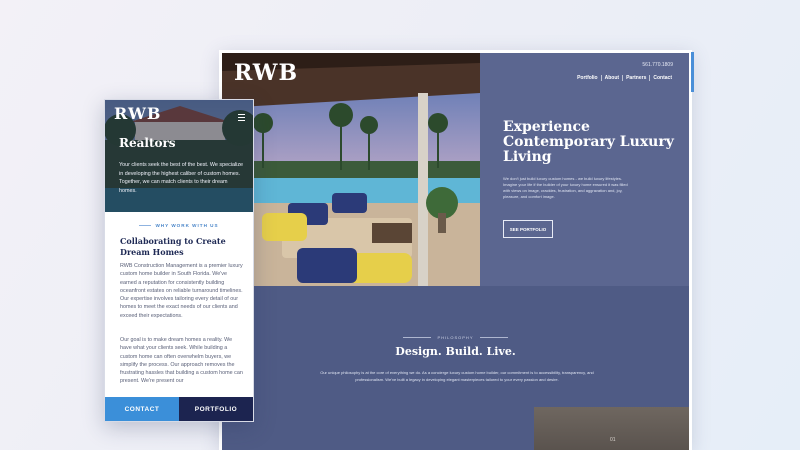 This screenshot has width=800, height=450. Describe the element at coordinates (635, 78) in the screenshot. I see `nav-partners: Partners` at that location.